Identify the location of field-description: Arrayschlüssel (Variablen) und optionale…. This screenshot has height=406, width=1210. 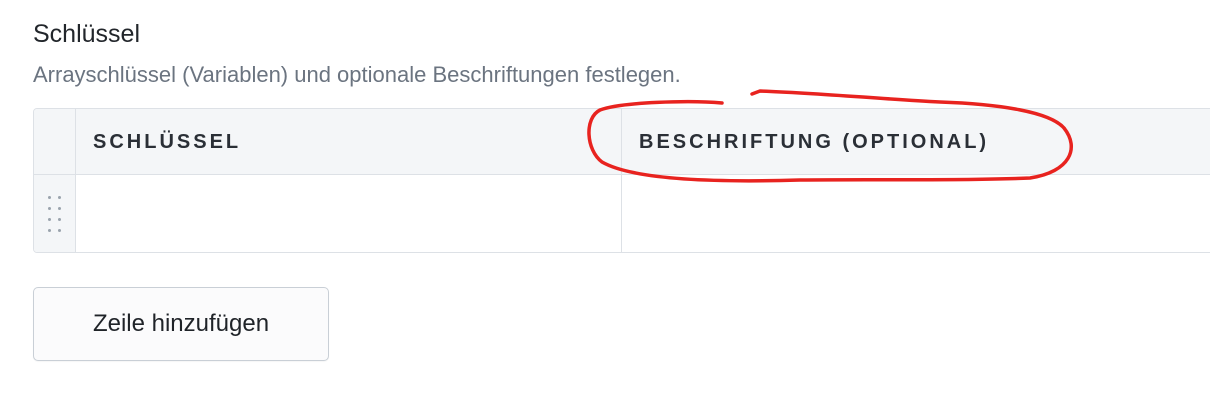
(357, 74).